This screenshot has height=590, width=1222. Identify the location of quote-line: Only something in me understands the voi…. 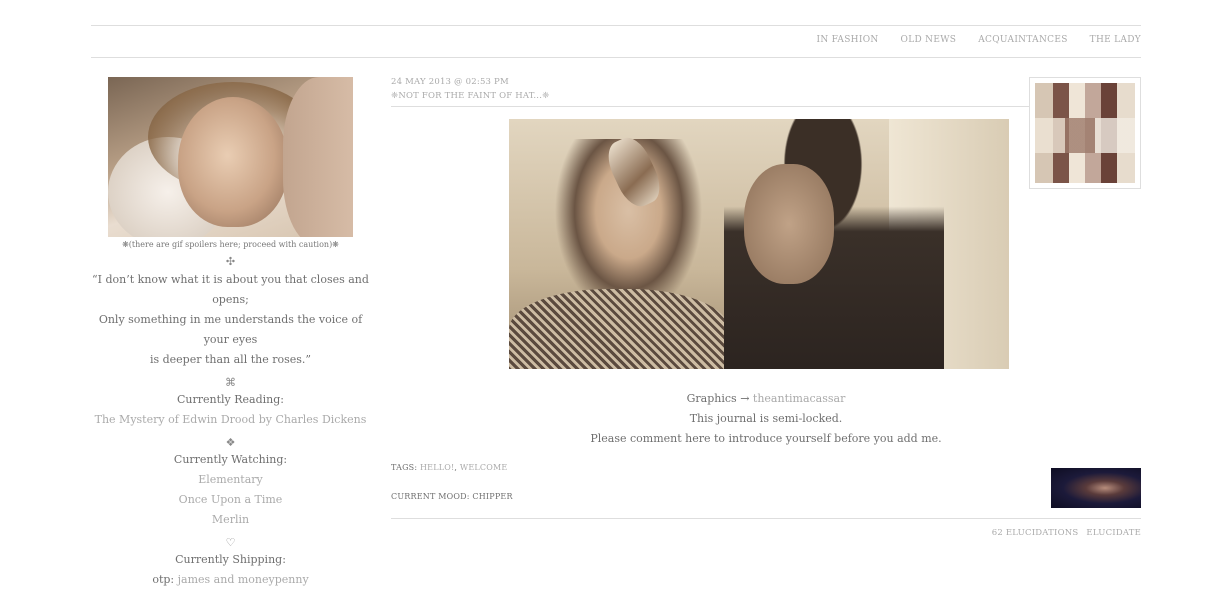
(230, 329).